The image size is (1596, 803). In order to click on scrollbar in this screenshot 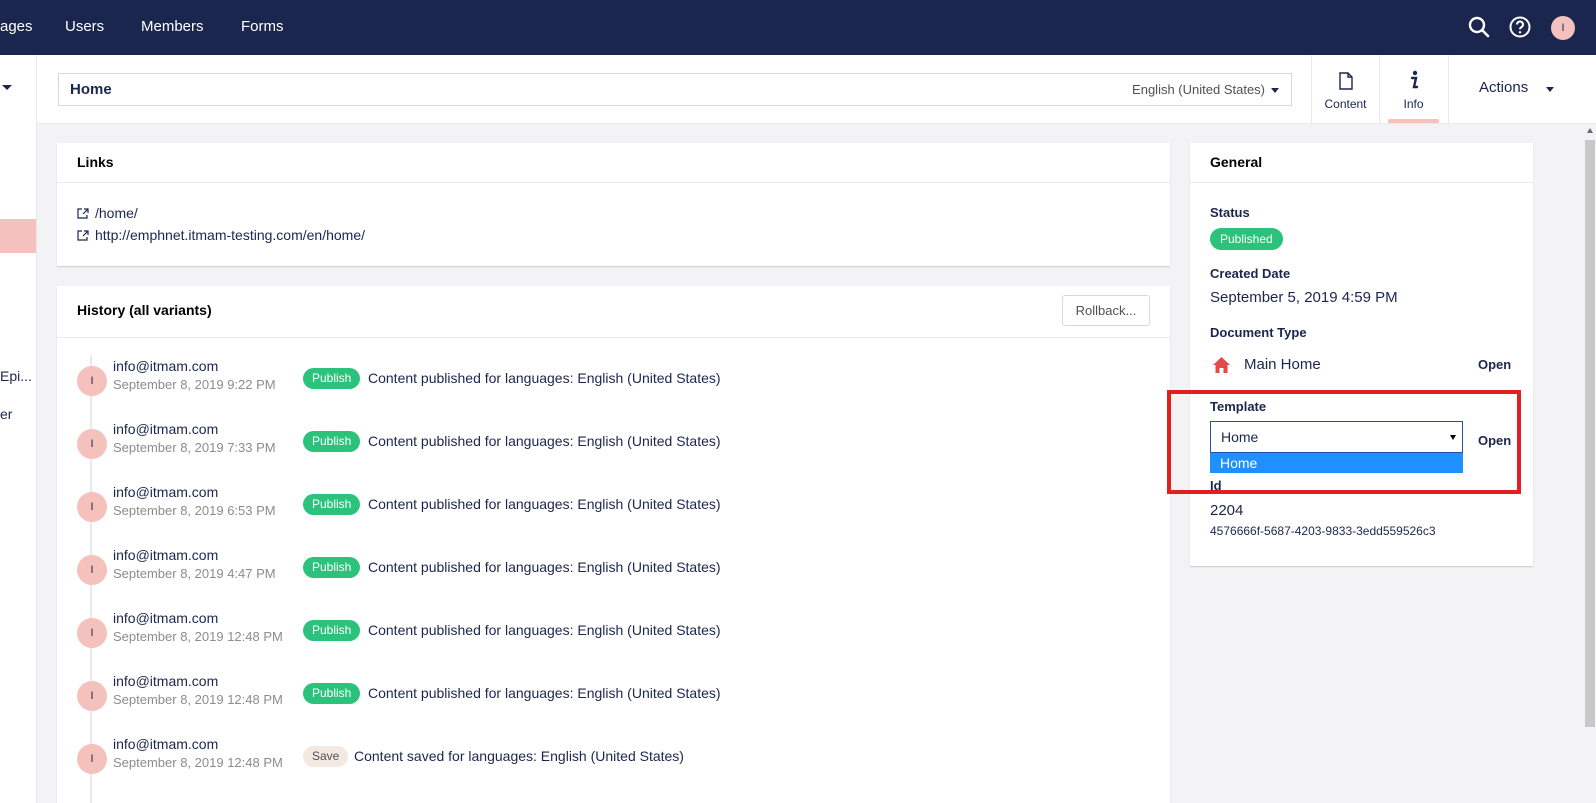, I will do `click(1590, 463)`.